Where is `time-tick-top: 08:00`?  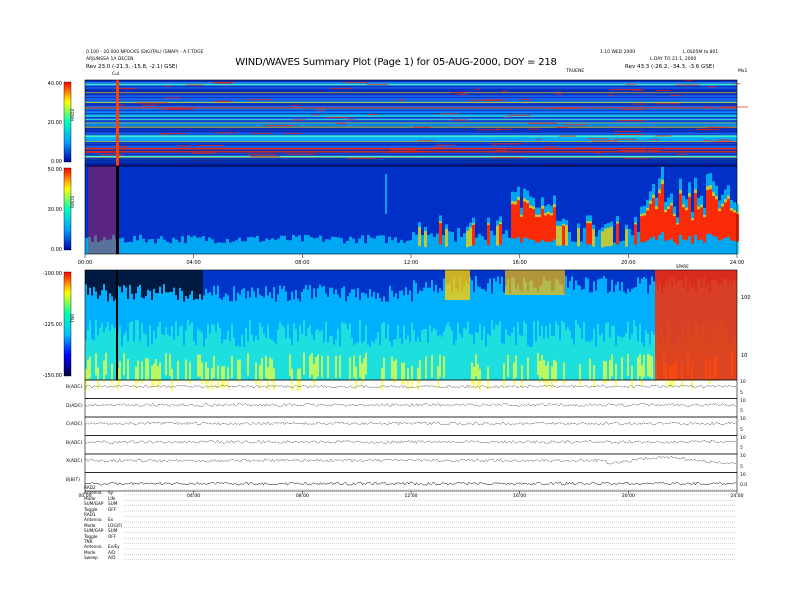
time-tick-top: 08:00 is located at coordinates (302, 263).